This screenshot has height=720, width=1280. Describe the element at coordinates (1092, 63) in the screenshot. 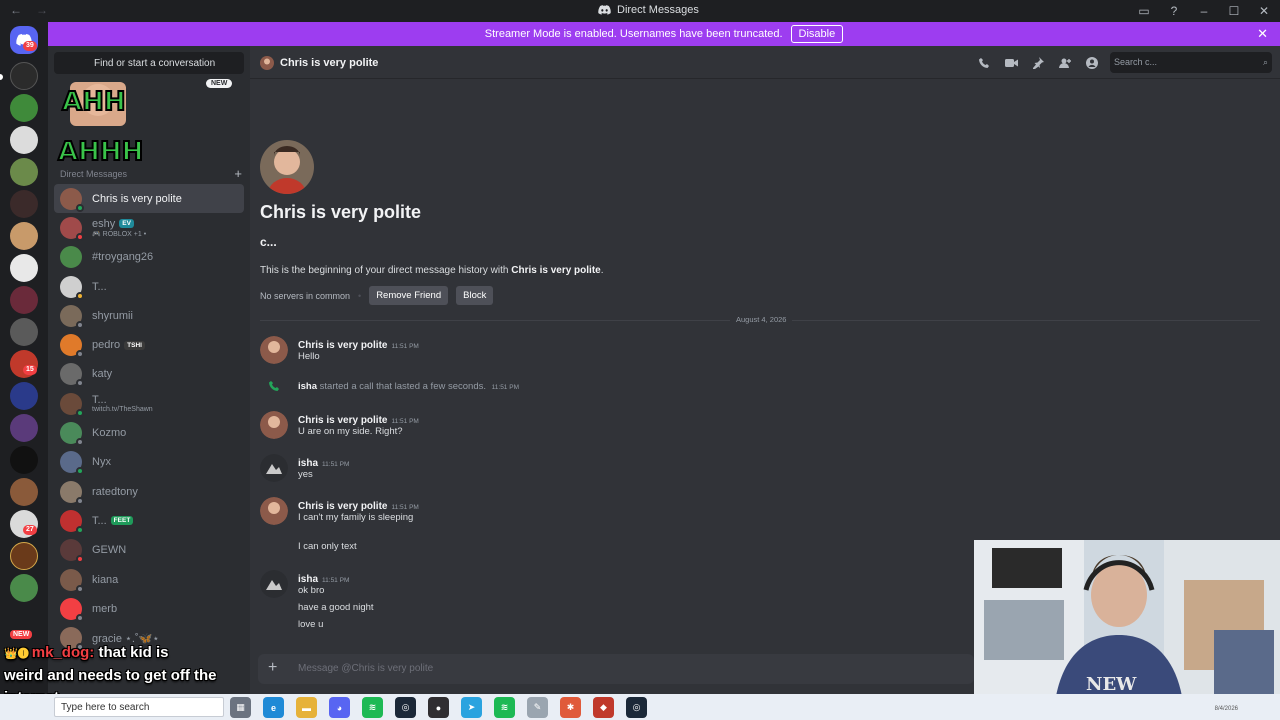

I see `user-profile-icon` at that location.